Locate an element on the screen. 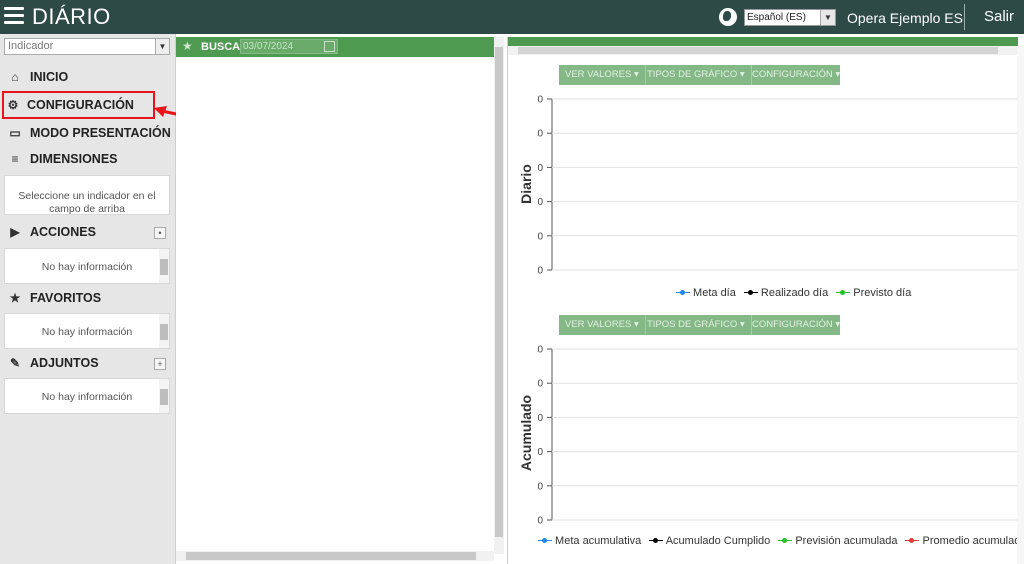 This screenshot has width=1024, height=564. legend-item: Realizado día is located at coordinates (786, 293).